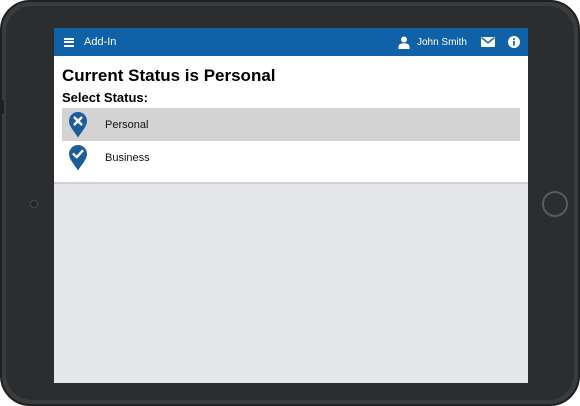  I want to click on status-list: Personal Business, so click(291, 141).